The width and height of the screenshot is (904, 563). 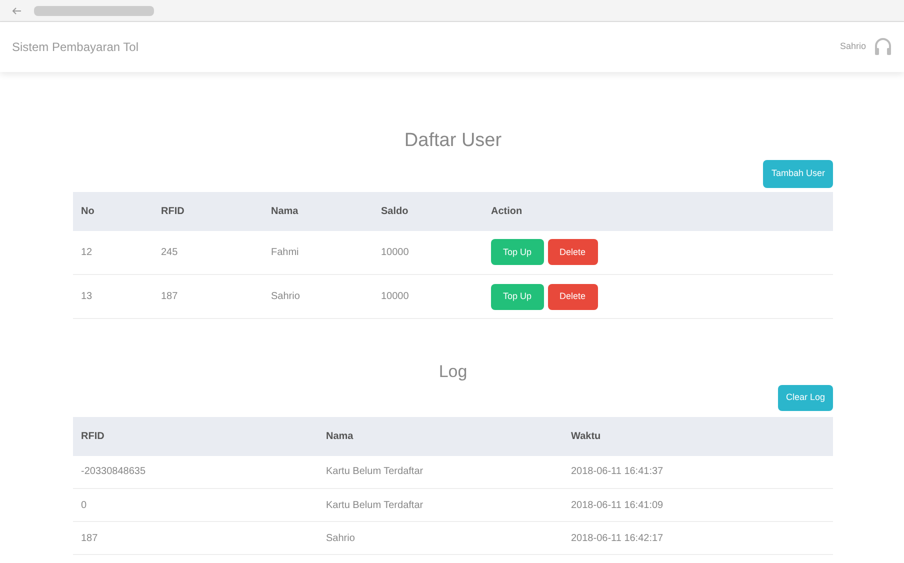 What do you see at coordinates (798, 174) in the screenshot?
I see `add-user-button: Tambah User` at bounding box center [798, 174].